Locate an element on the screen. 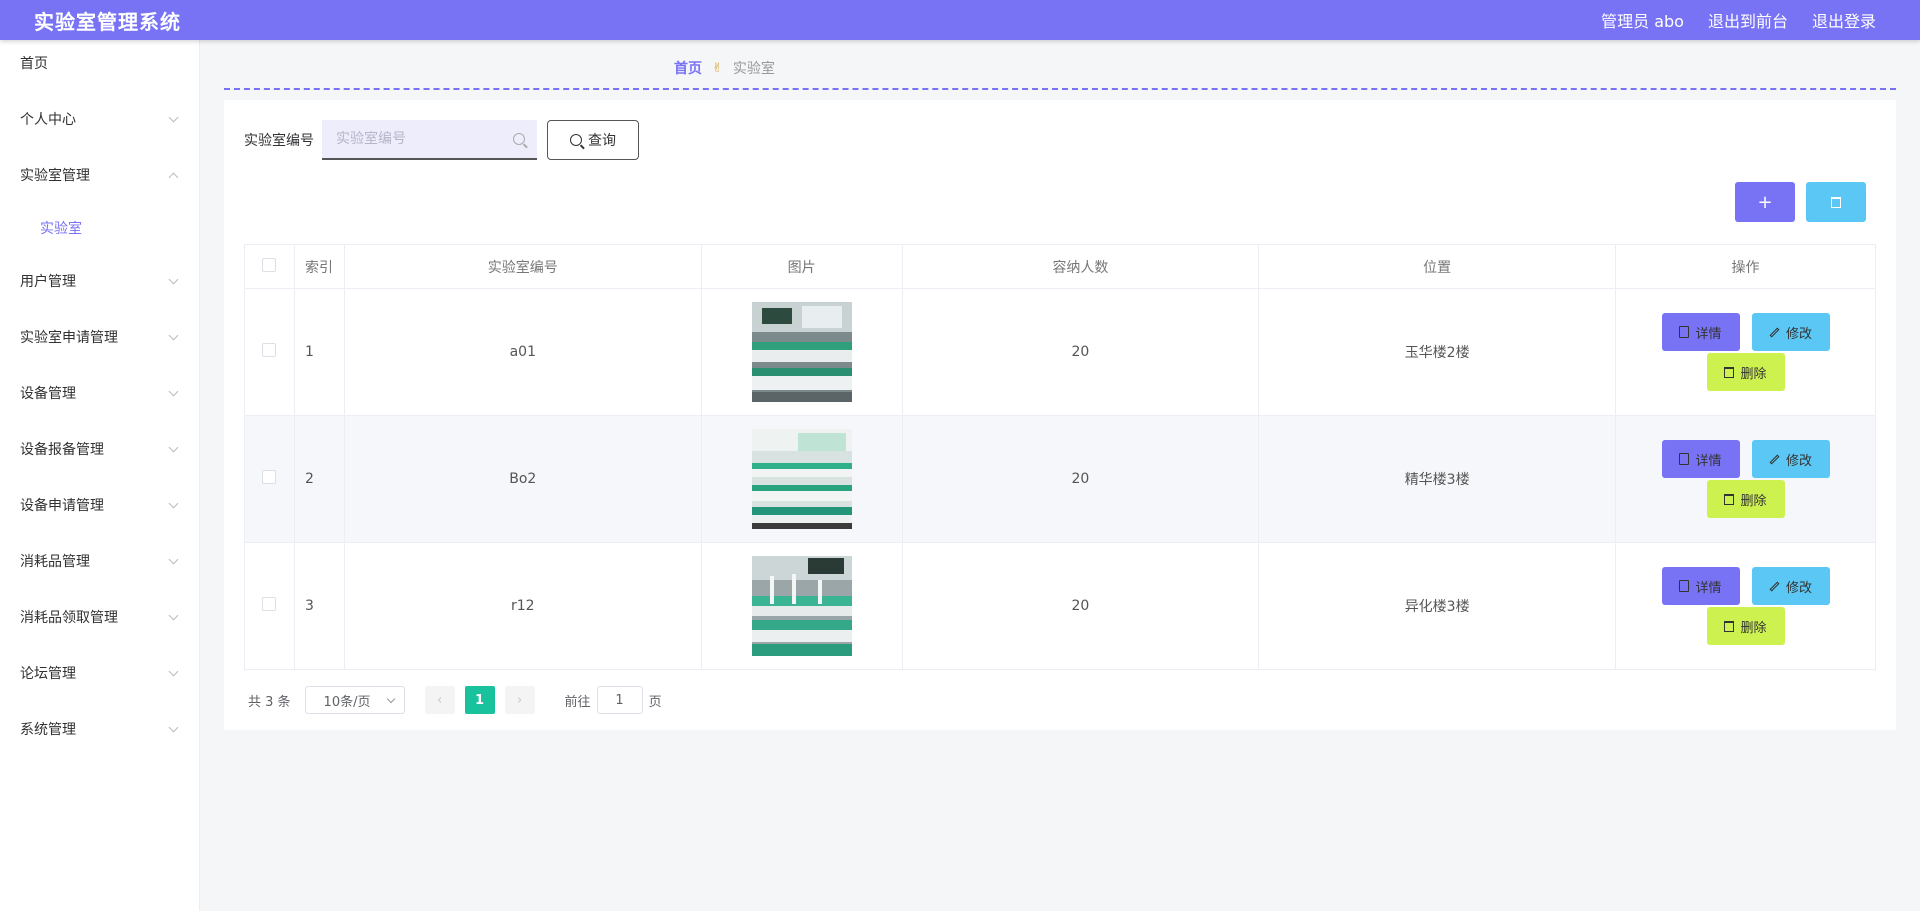 The image size is (1920, 911). batch-delete-button is located at coordinates (1836, 202).